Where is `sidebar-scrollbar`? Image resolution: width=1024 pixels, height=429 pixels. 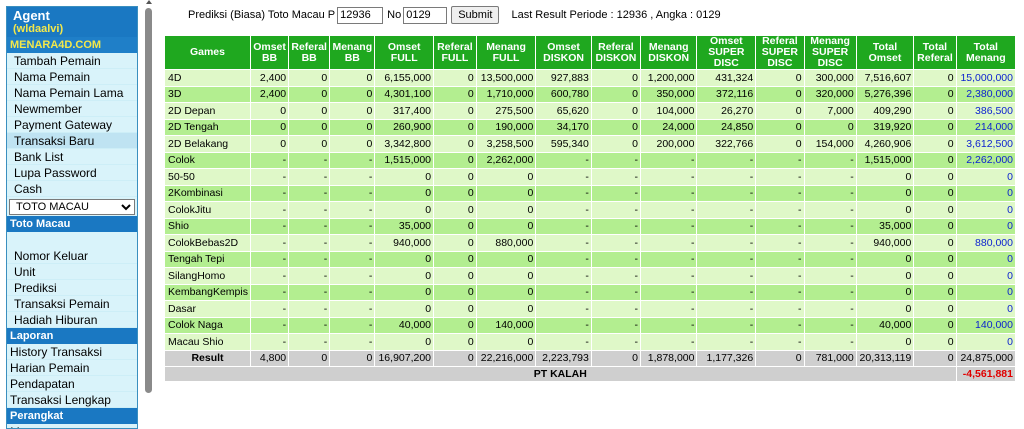 sidebar-scrollbar is located at coordinates (148, 200).